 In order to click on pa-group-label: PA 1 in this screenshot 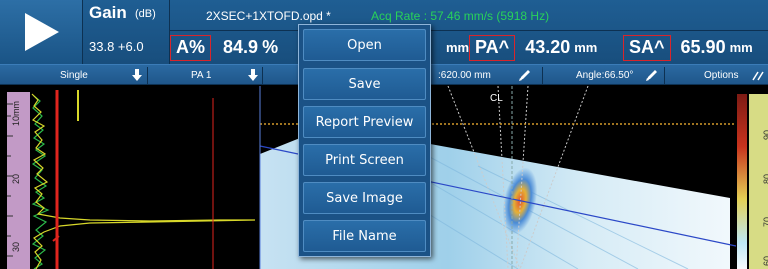, I will do `click(201, 75)`.